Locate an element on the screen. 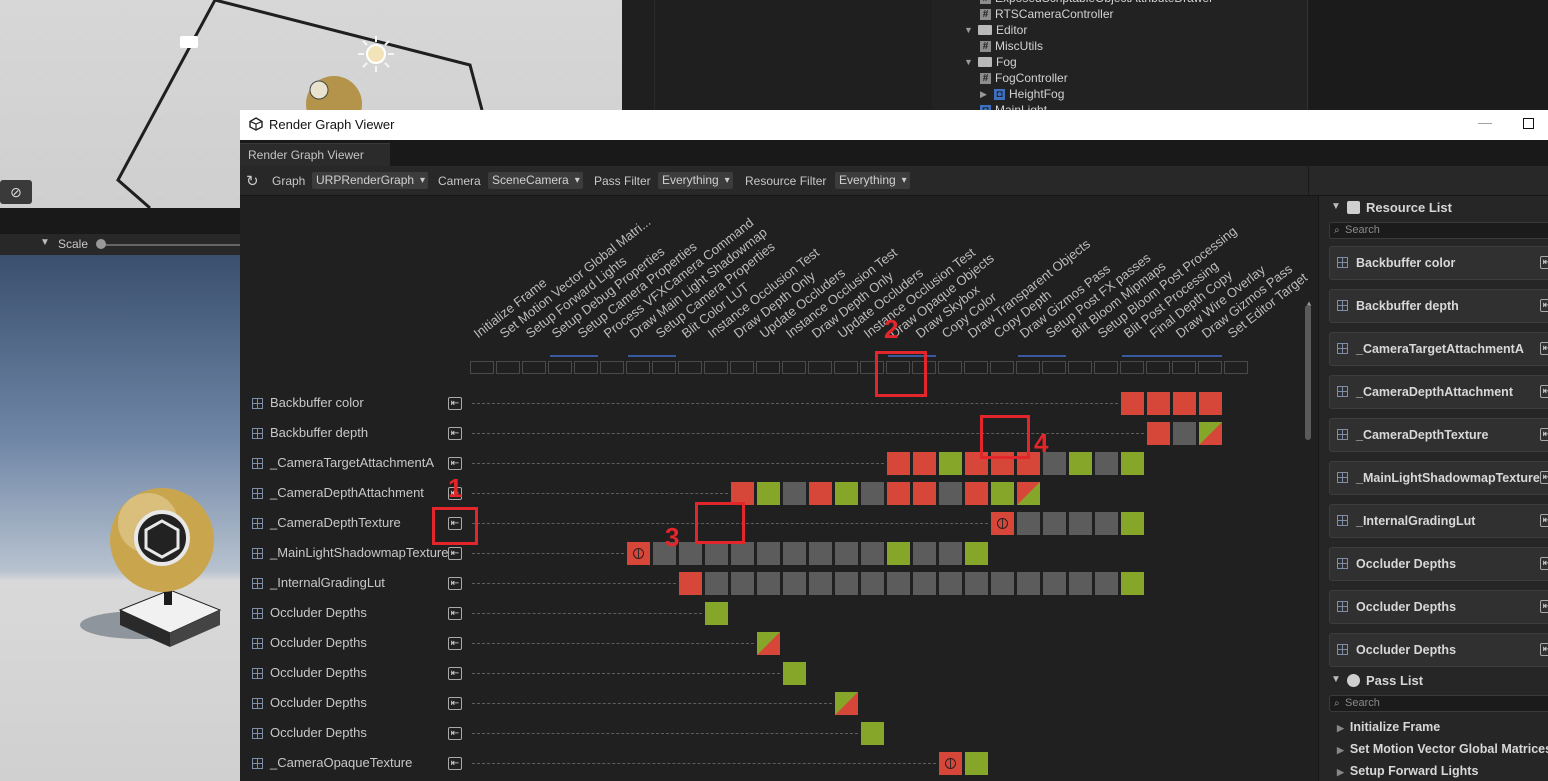  resource-row-label: Backbuffer color is located at coordinates (317, 402).